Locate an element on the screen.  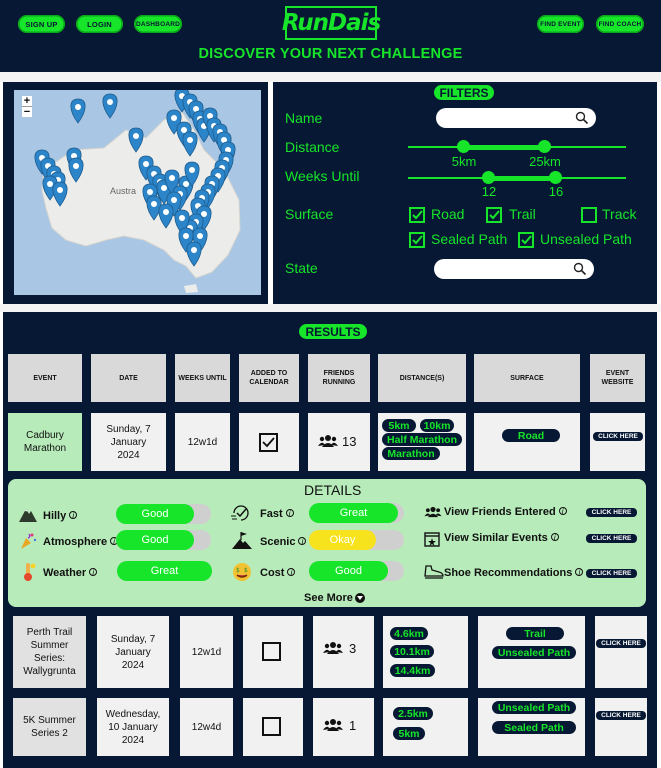
shoe-icon is located at coordinates (434, 572).